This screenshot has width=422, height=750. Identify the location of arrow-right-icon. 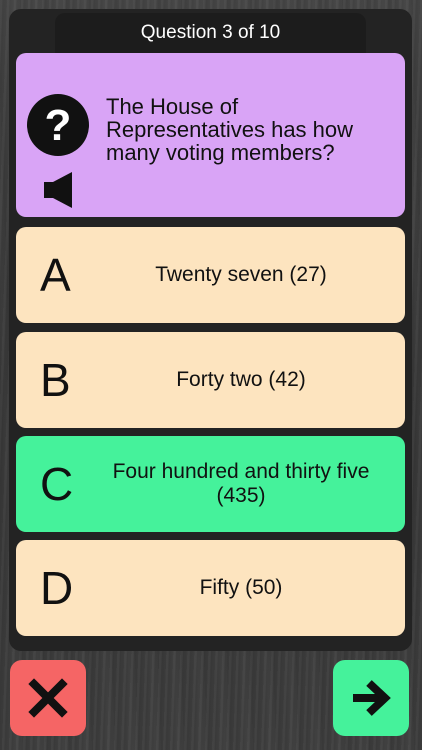
(372, 698).